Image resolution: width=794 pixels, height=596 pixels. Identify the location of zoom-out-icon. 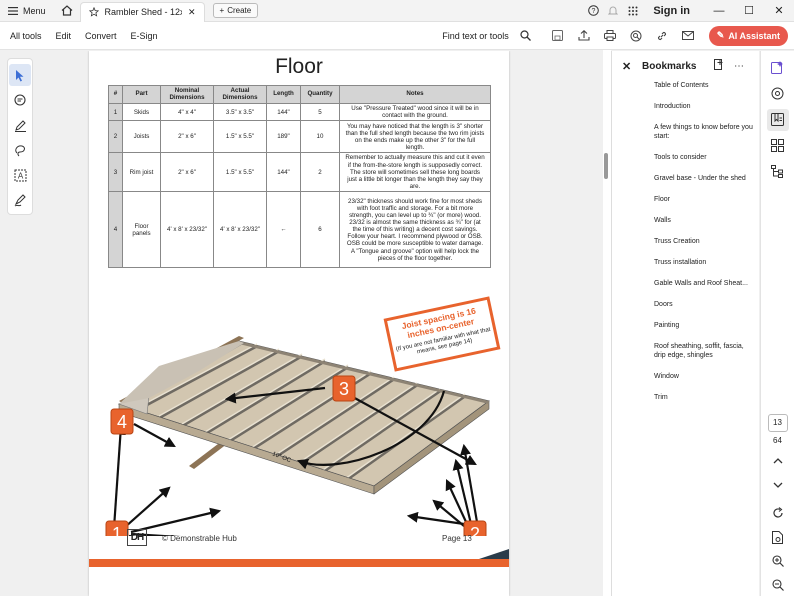
(778, 585).